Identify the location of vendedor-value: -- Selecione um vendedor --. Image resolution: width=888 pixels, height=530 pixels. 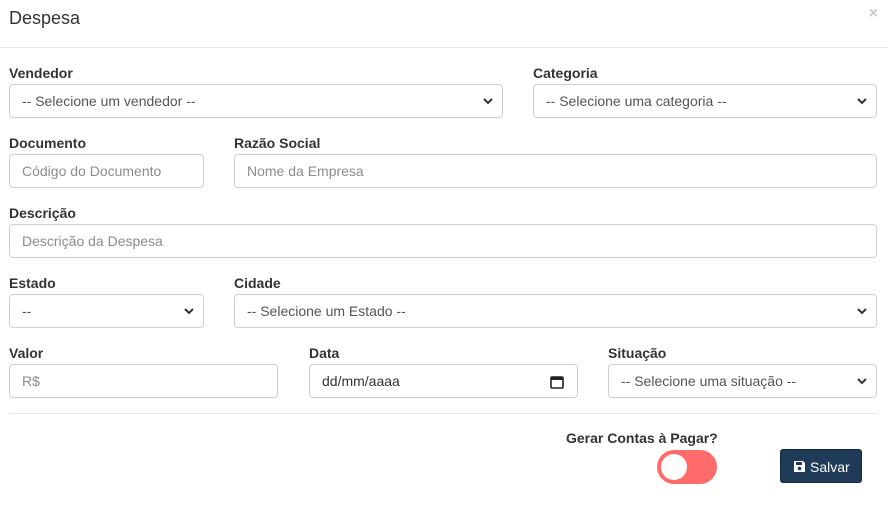
(109, 101).